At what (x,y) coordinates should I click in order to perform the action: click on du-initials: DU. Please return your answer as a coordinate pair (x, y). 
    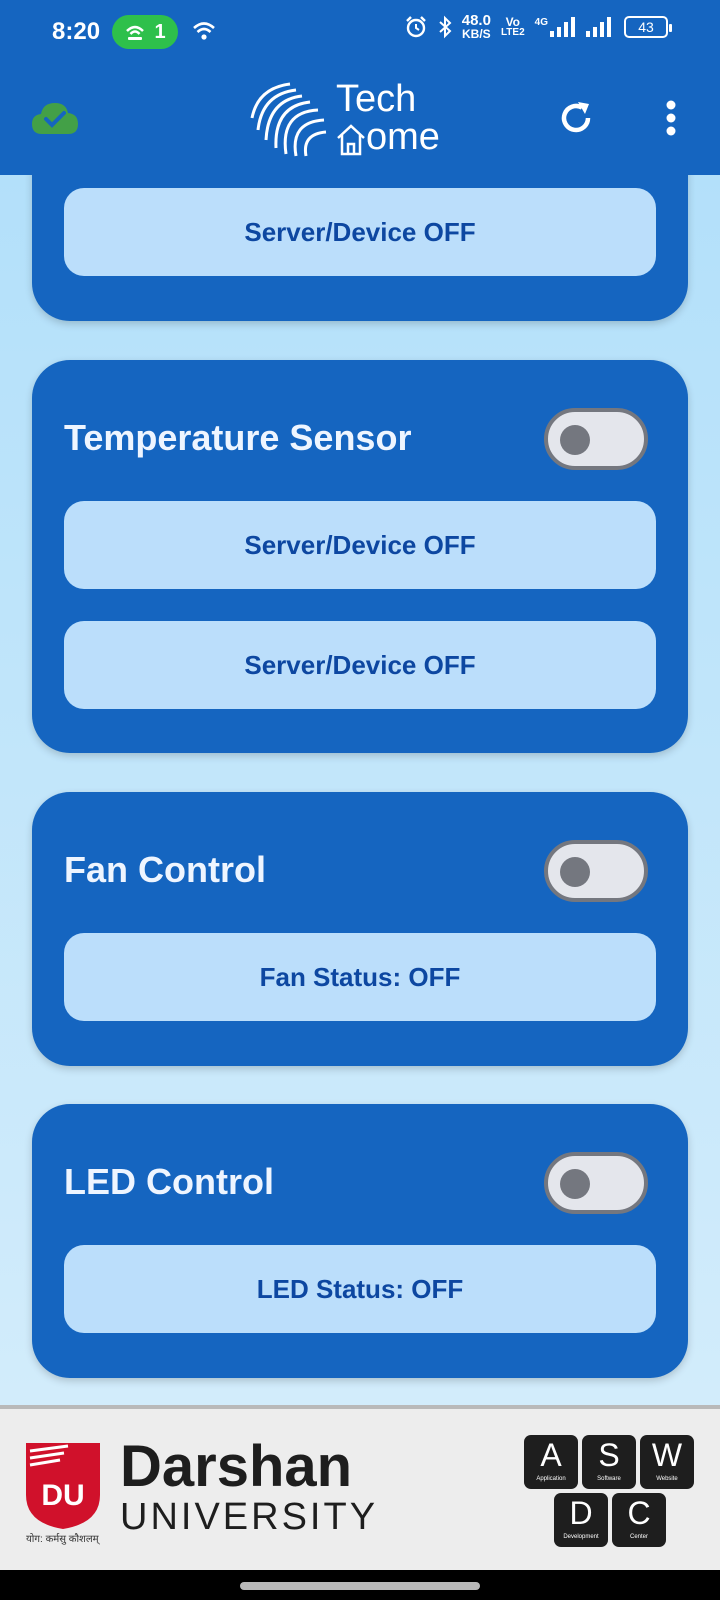
    Looking at the image, I should click on (62, 1495).